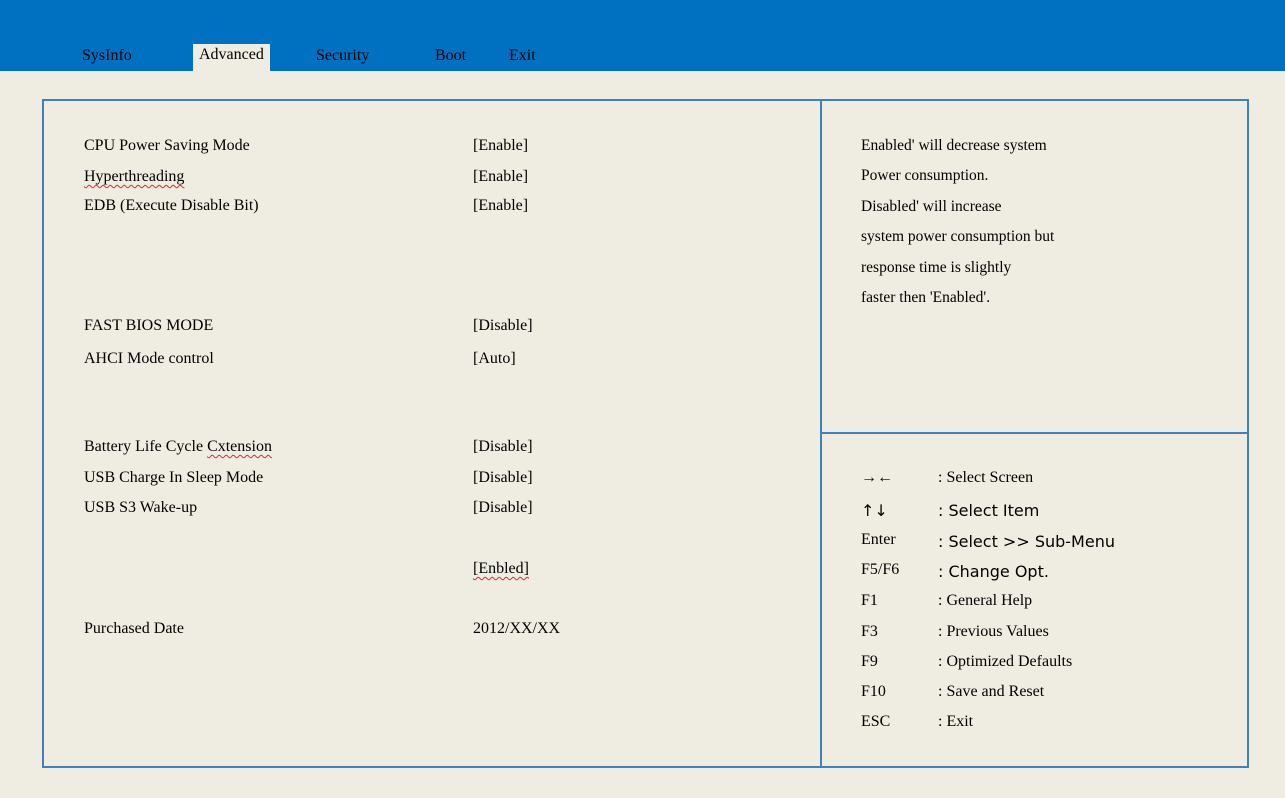  Describe the element at coordinates (931, 206) in the screenshot. I see `help-line: Disabled' will increase` at that location.